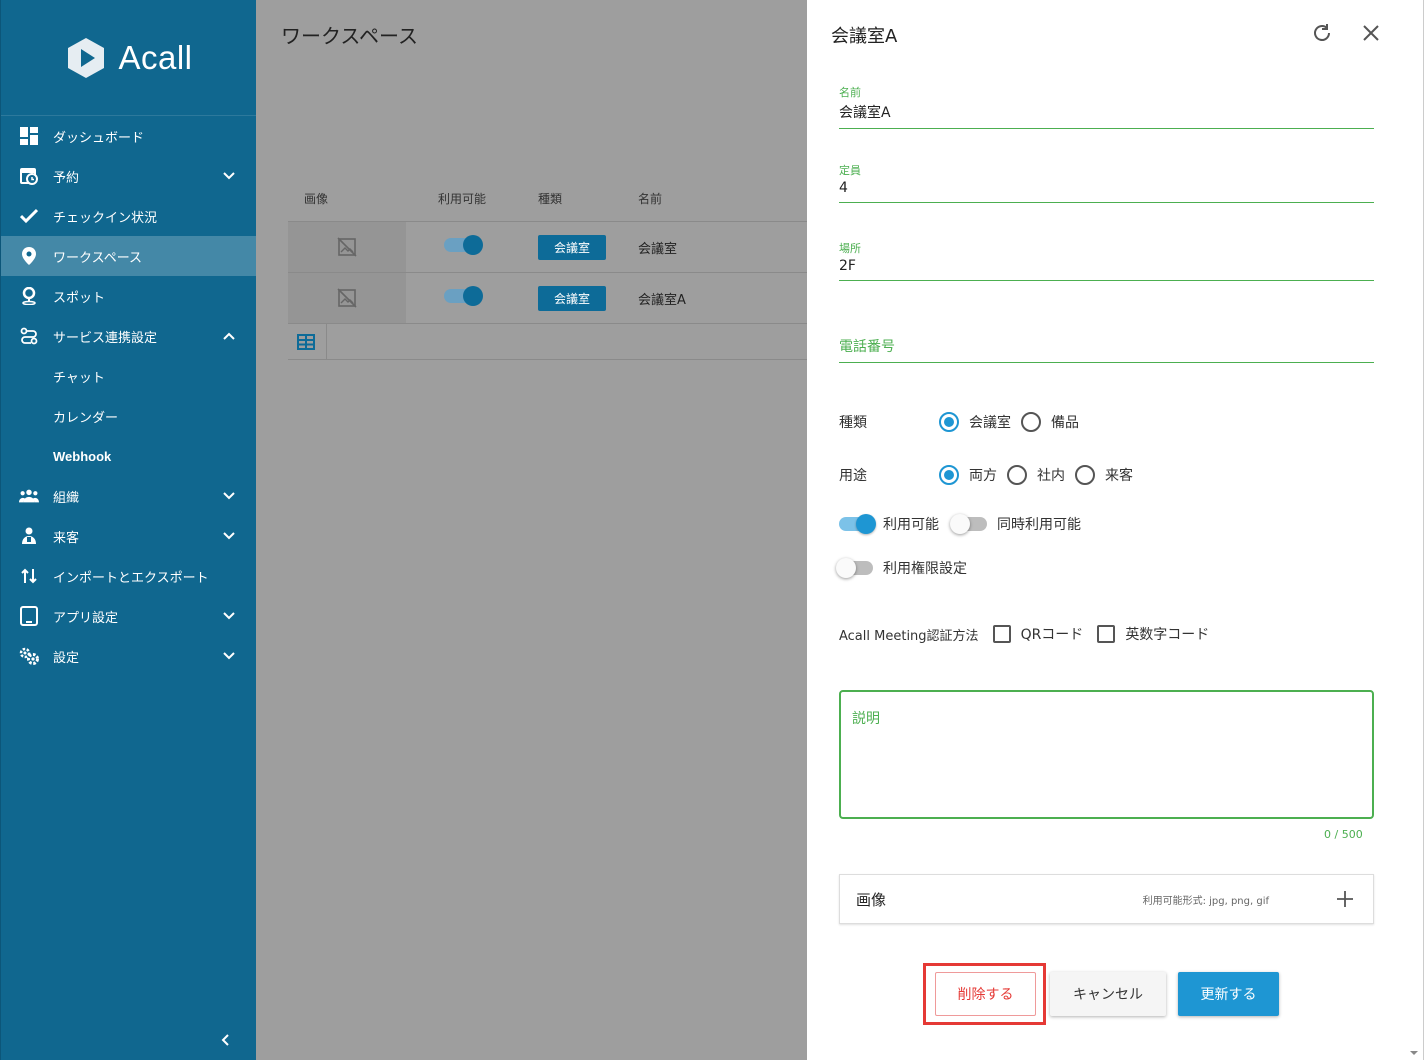  I want to click on location-field-value: 2F, so click(1106, 269).